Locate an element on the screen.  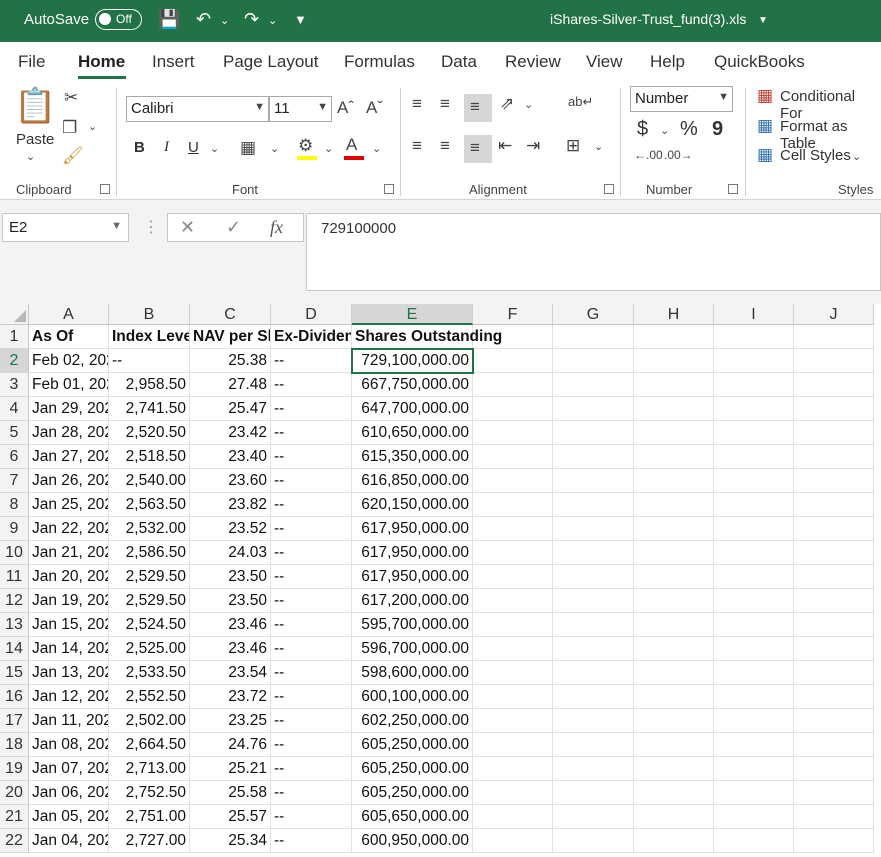
underline-button: U is located at coordinates (193, 147).